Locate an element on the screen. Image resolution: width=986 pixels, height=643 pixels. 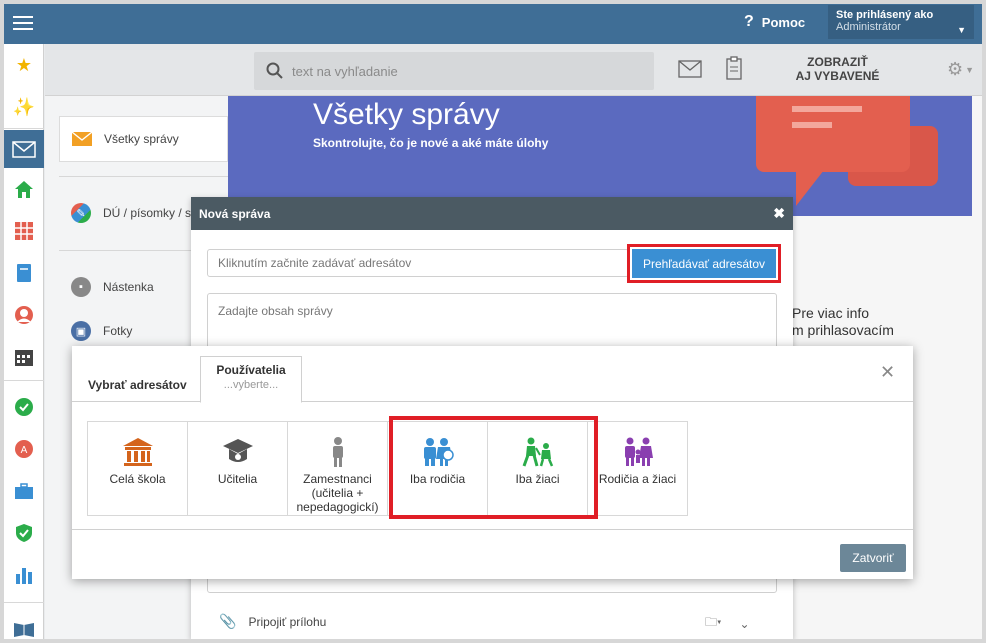
highlight-box: Prehľadávať adresátov is located at coordinates (704, 263).